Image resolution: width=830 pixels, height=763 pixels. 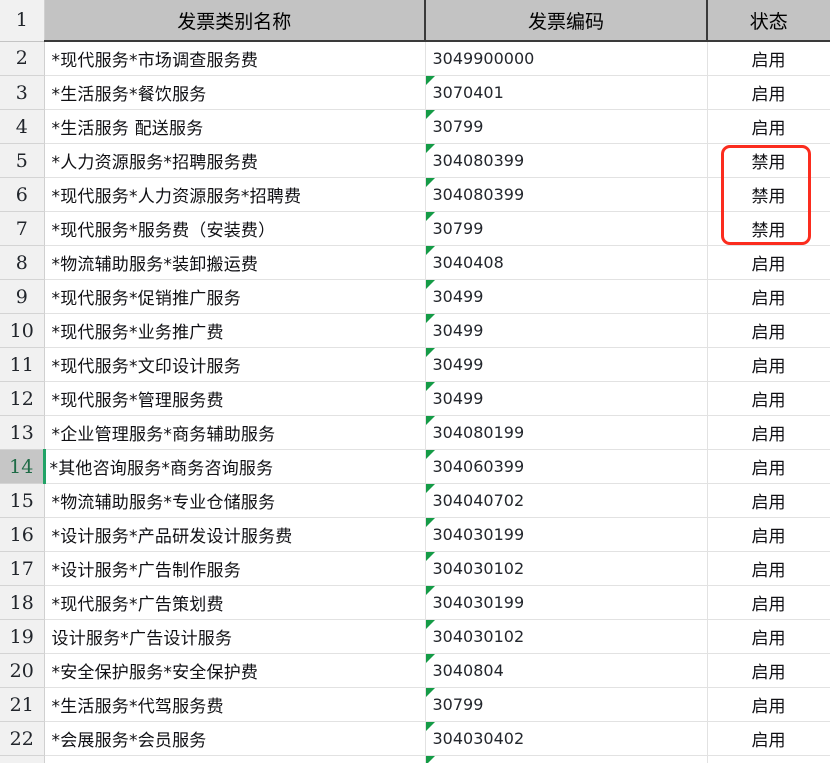 What do you see at coordinates (22, 330) in the screenshot?
I see `row-number-10: 10` at bounding box center [22, 330].